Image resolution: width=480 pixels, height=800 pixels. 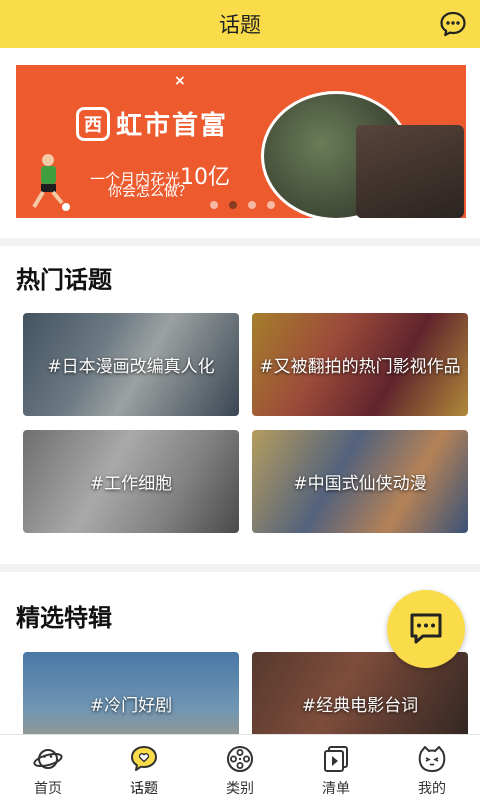 I want to click on carousel-dots, so click(x=242, y=205).